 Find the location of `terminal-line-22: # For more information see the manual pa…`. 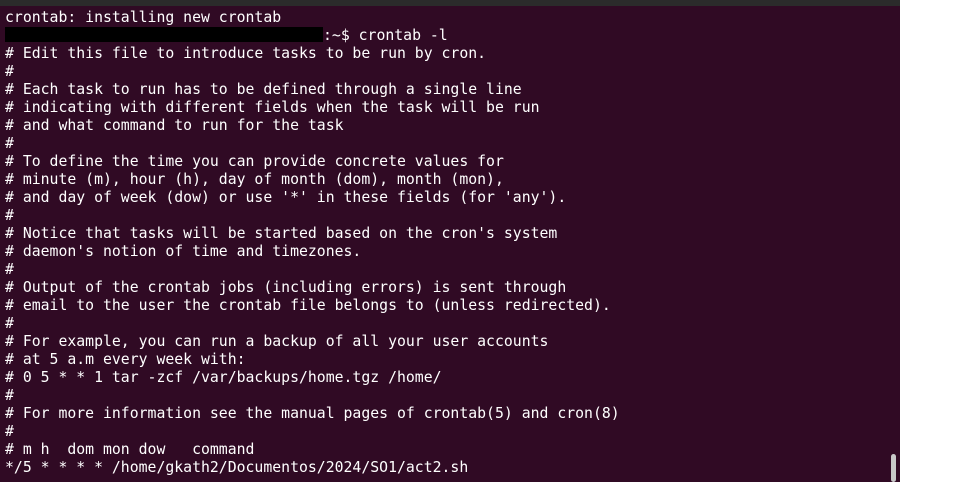

terminal-line-22: # For more information see the manual pa… is located at coordinates (312, 413).